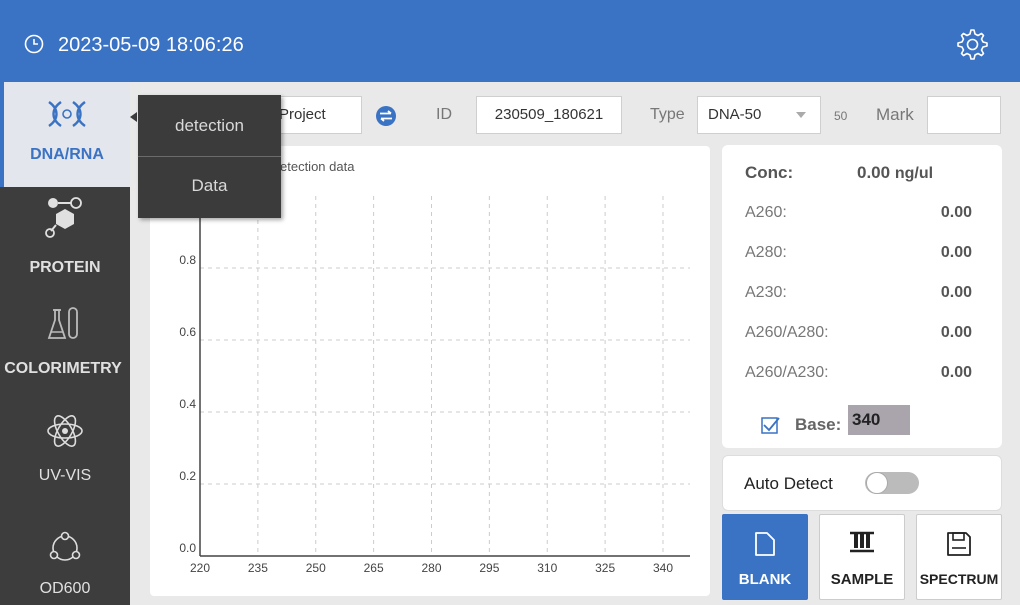 Image resolution: width=1020 pixels, height=605 pixels. I want to click on blank-button-label: BLANK, so click(765, 579).